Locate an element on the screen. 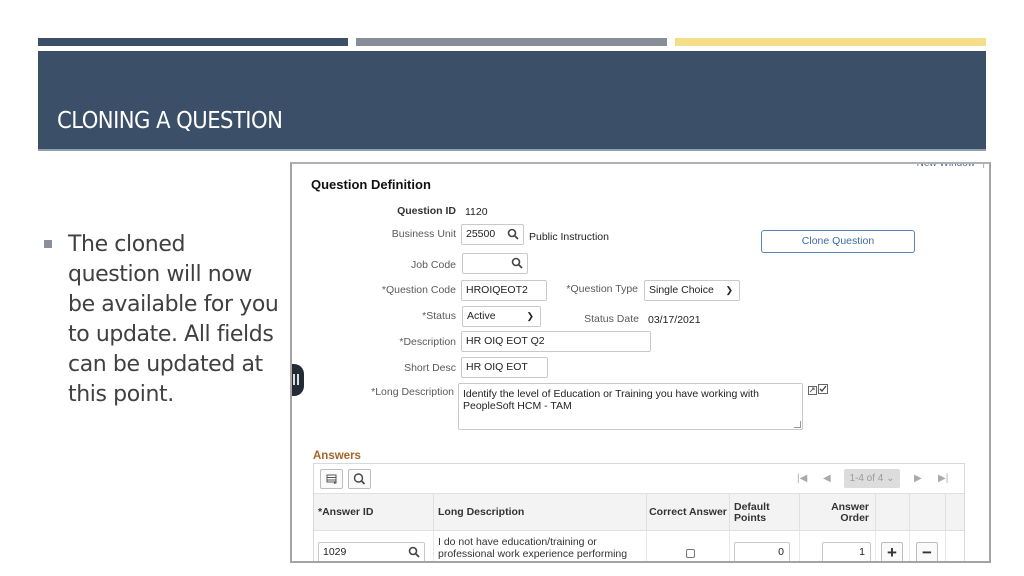 Image resolution: width=1024 pixels, height=576 pixels. job-code-input is located at coordinates (495, 263).